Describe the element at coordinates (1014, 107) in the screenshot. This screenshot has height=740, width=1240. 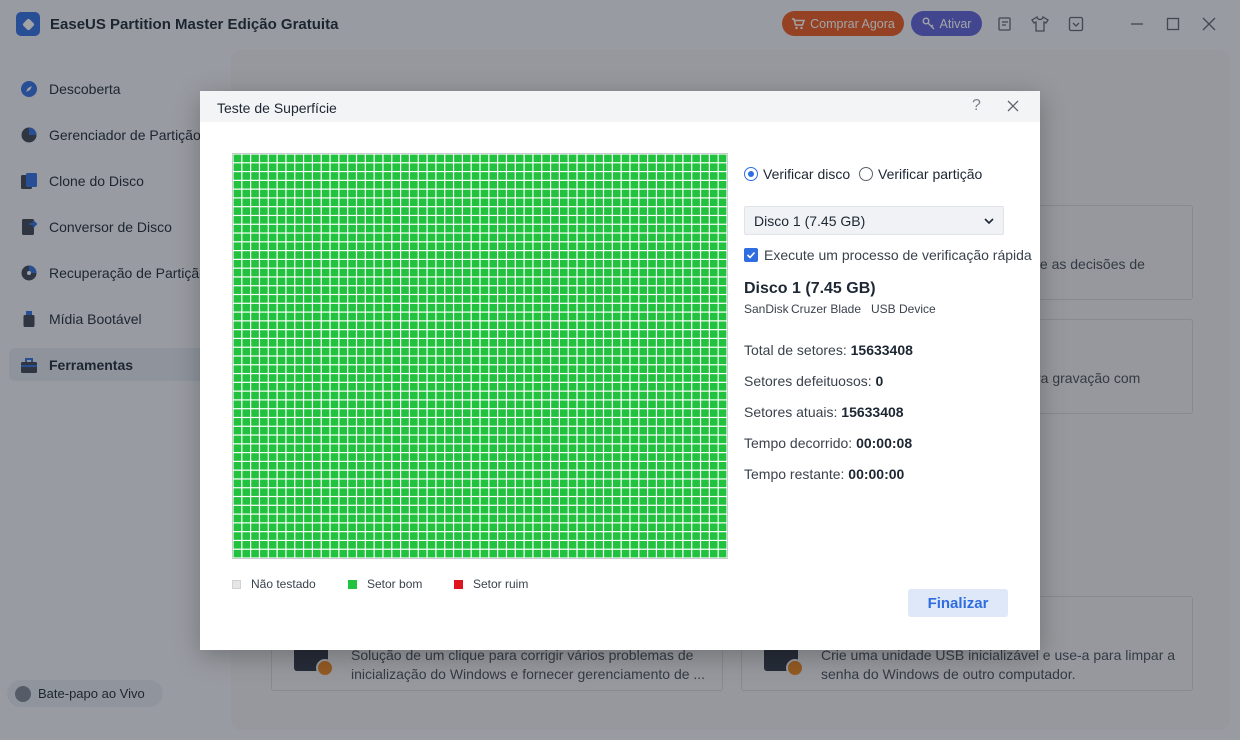
I see `close-icon` at that location.